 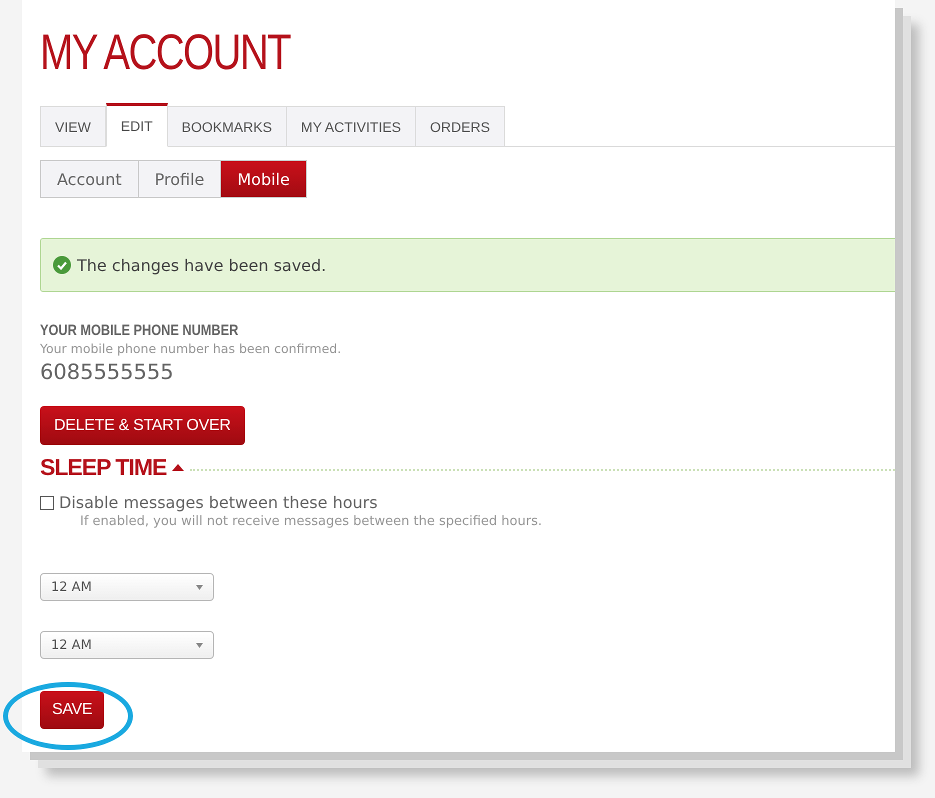 I want to click on tab: BOOKMARKS, so click(x=227, y=126).